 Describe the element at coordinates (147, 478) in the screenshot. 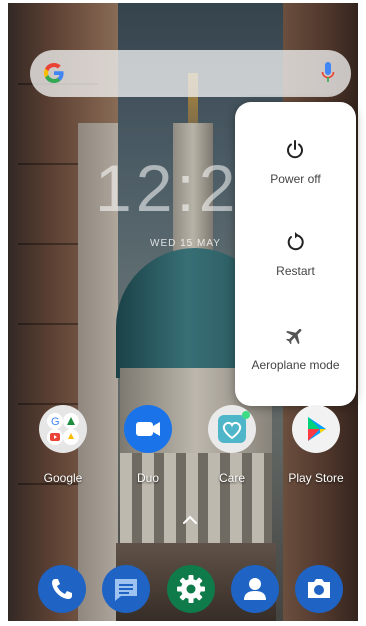

I see `app-label: Duo` at that location.